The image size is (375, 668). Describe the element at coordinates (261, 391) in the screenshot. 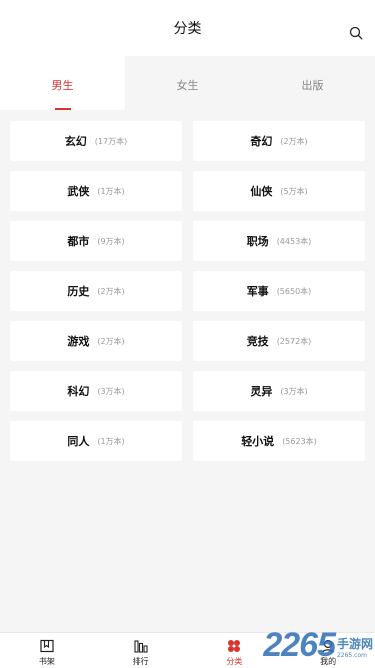

I see `category-name: 灵异` at that location.